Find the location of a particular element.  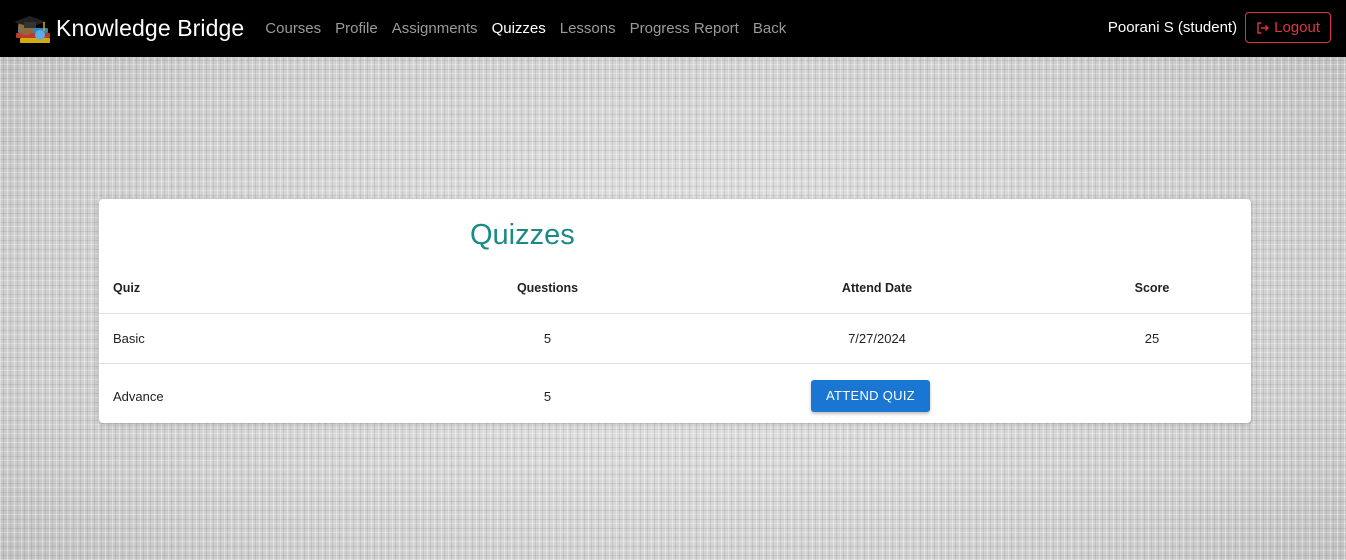

attend-quiz-button: ATTEND QUIZ is located at coordinates (870, 396).